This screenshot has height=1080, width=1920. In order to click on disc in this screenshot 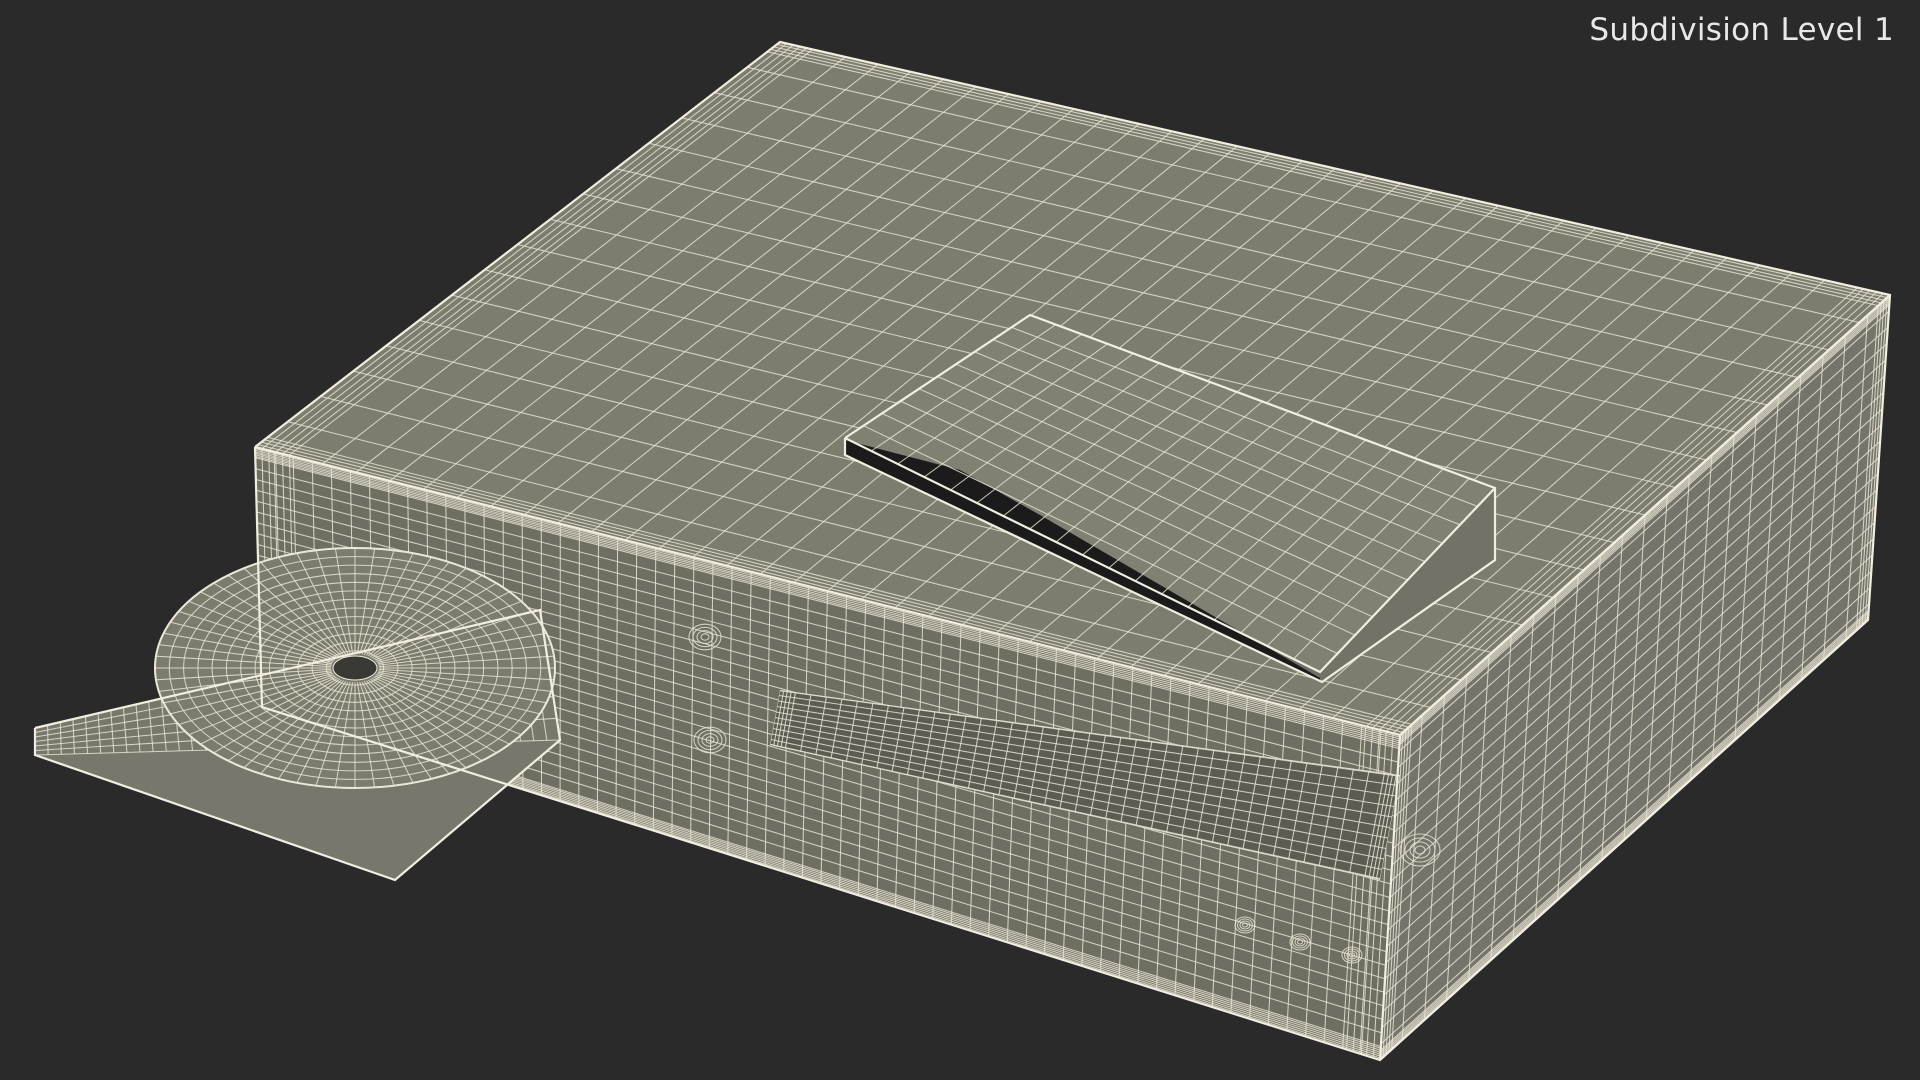, I will do `click(355, 668)`.